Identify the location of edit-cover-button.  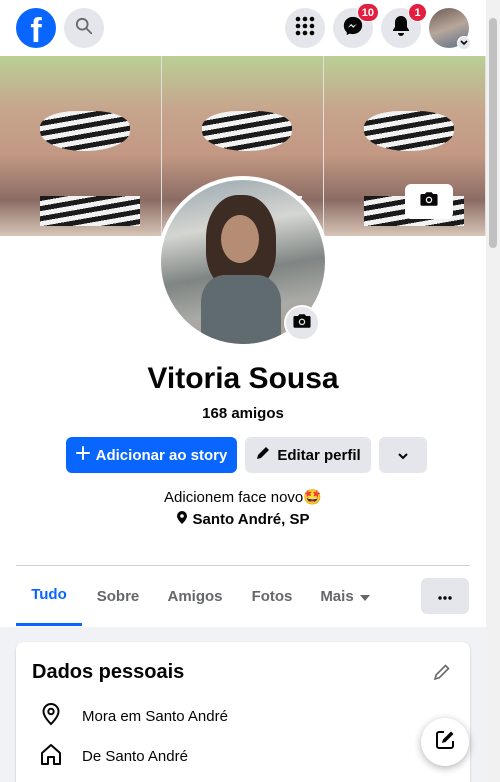
(429, 201).